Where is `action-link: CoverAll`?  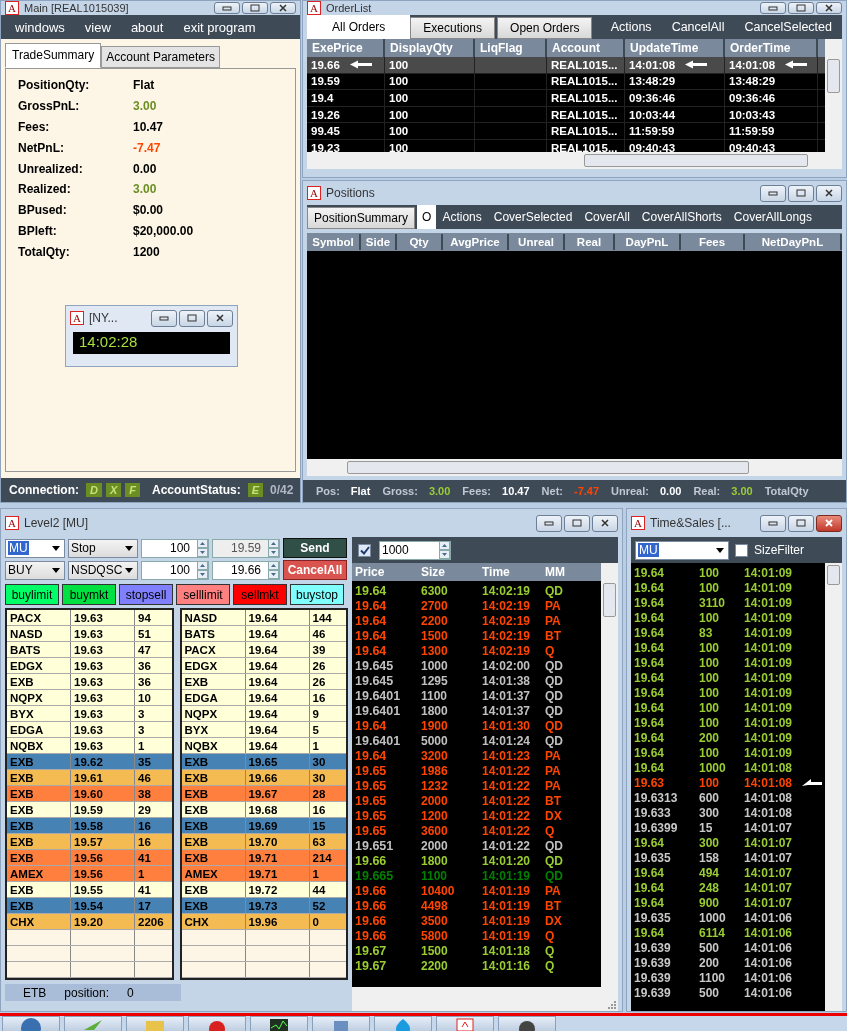 action-link: CoverAll is located at coordinates (607, 217).